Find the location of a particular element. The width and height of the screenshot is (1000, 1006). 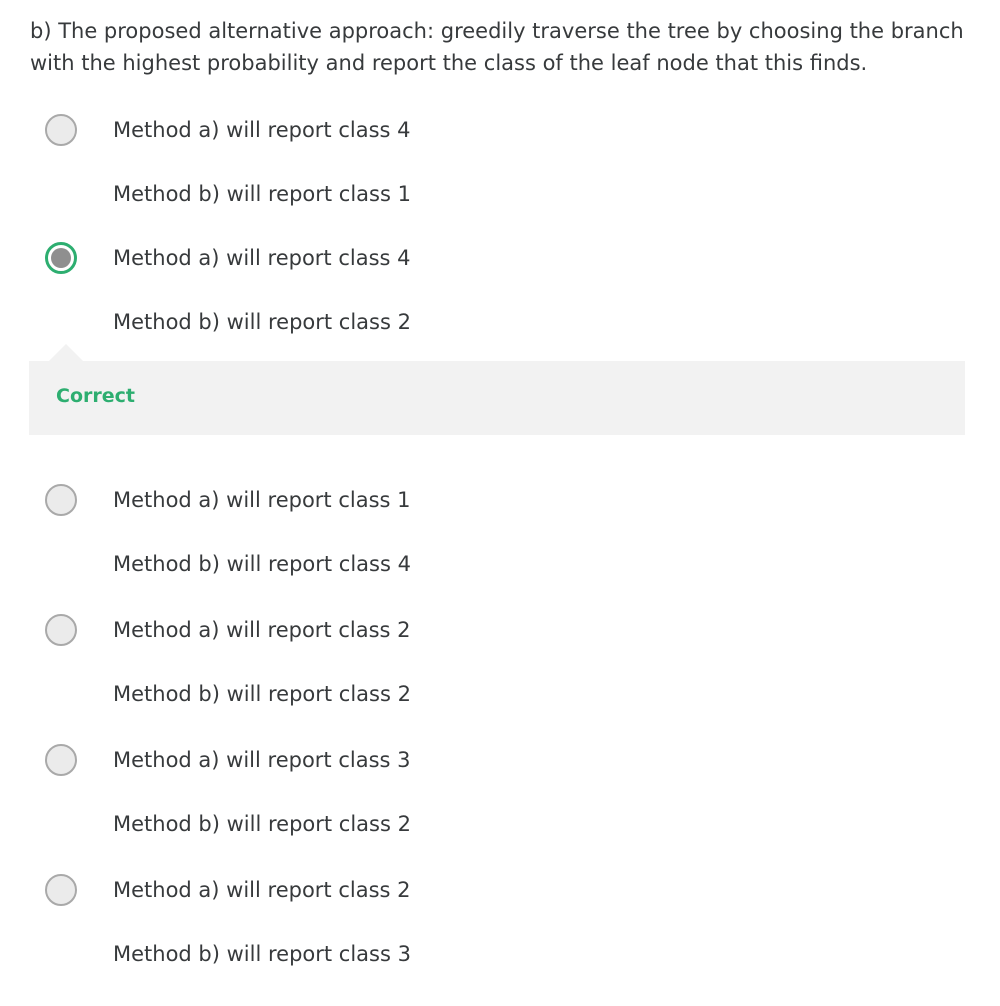

radio-button-selected is located at coordinates (61, 258).